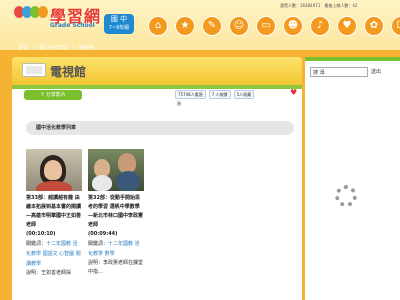 The height and width of the screenshot is (300, 400). I want to click on title-divider, so click(157, 87).